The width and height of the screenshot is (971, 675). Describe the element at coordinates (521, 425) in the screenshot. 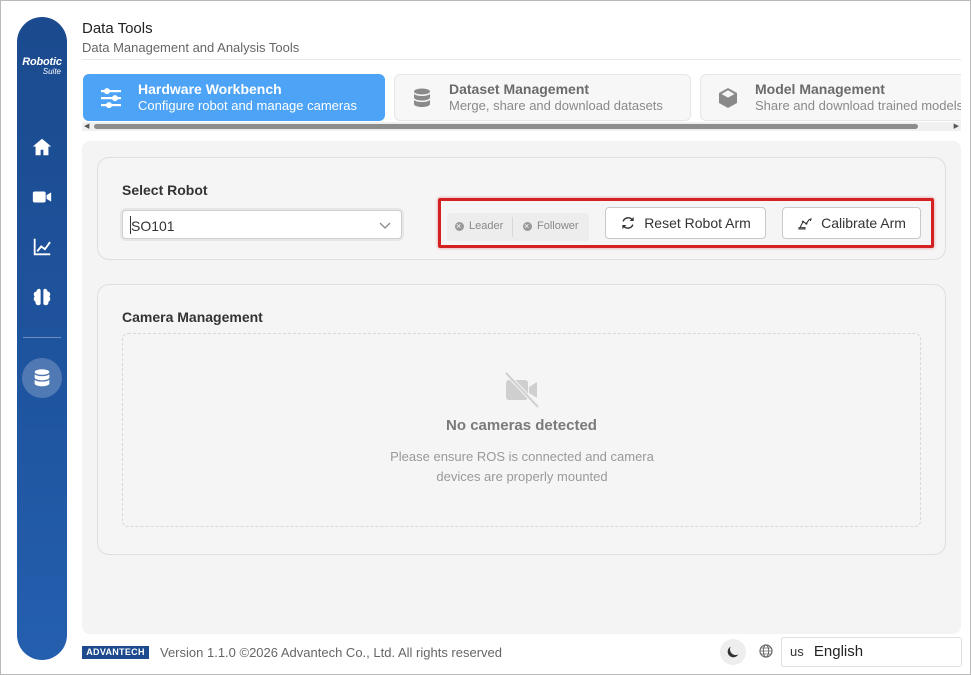

I see `empty-state-title: No cameras detected` at that location.